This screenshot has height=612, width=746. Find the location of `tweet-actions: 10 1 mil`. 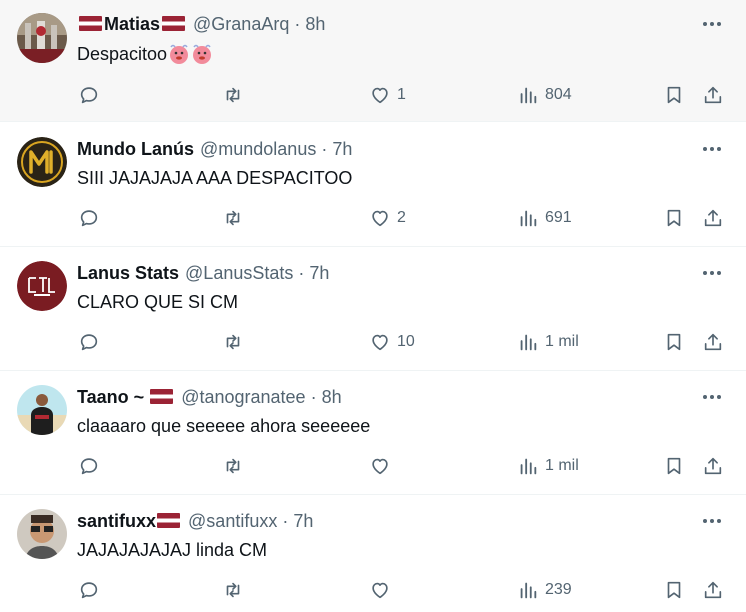

tweet-actions: 10 1 mil is located at coordinates (373, 342).